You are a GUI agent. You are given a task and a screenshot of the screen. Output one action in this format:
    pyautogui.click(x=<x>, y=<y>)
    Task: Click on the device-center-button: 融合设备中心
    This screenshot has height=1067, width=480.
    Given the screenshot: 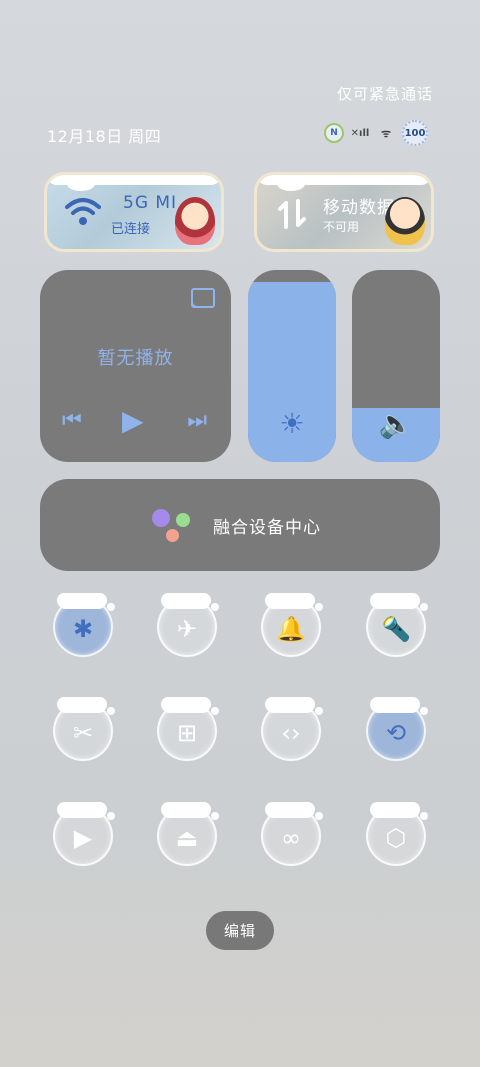 What is the action you would take?
    pyautogui.click(x=240, y=525)
    